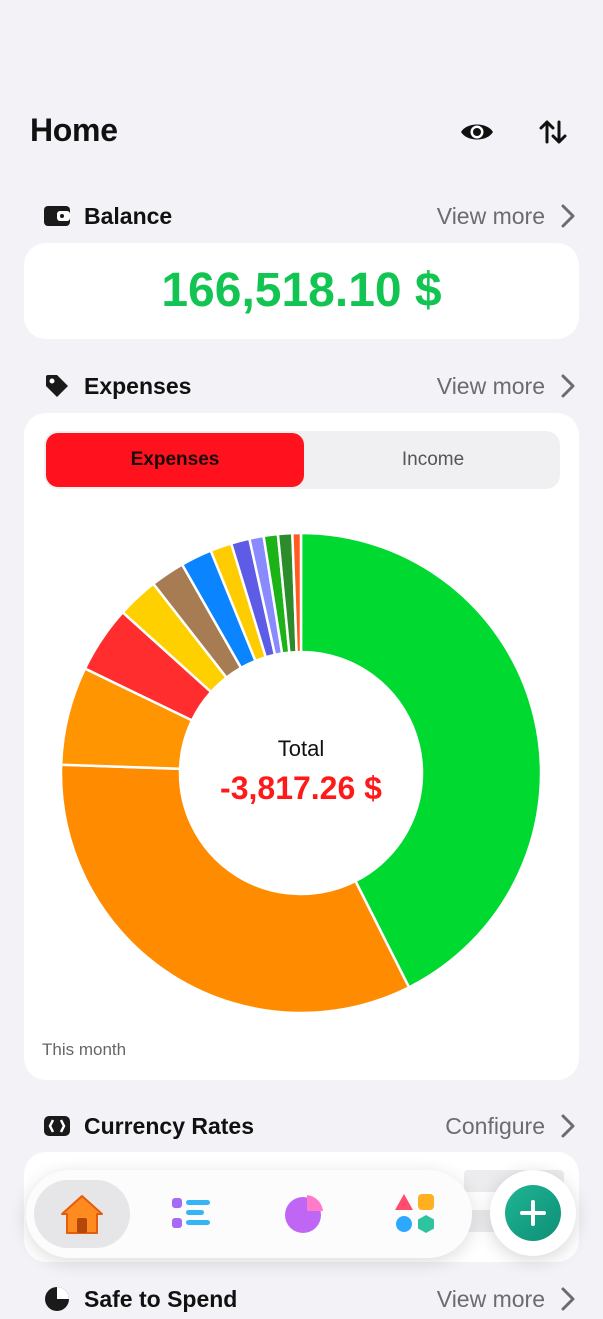 Image resolution: width=603 pixels, height=1319 pixels. What do you see at coordinates (57, 216) in the screenshot?
I see `wallet-icon` at bounding box center [57, 216].